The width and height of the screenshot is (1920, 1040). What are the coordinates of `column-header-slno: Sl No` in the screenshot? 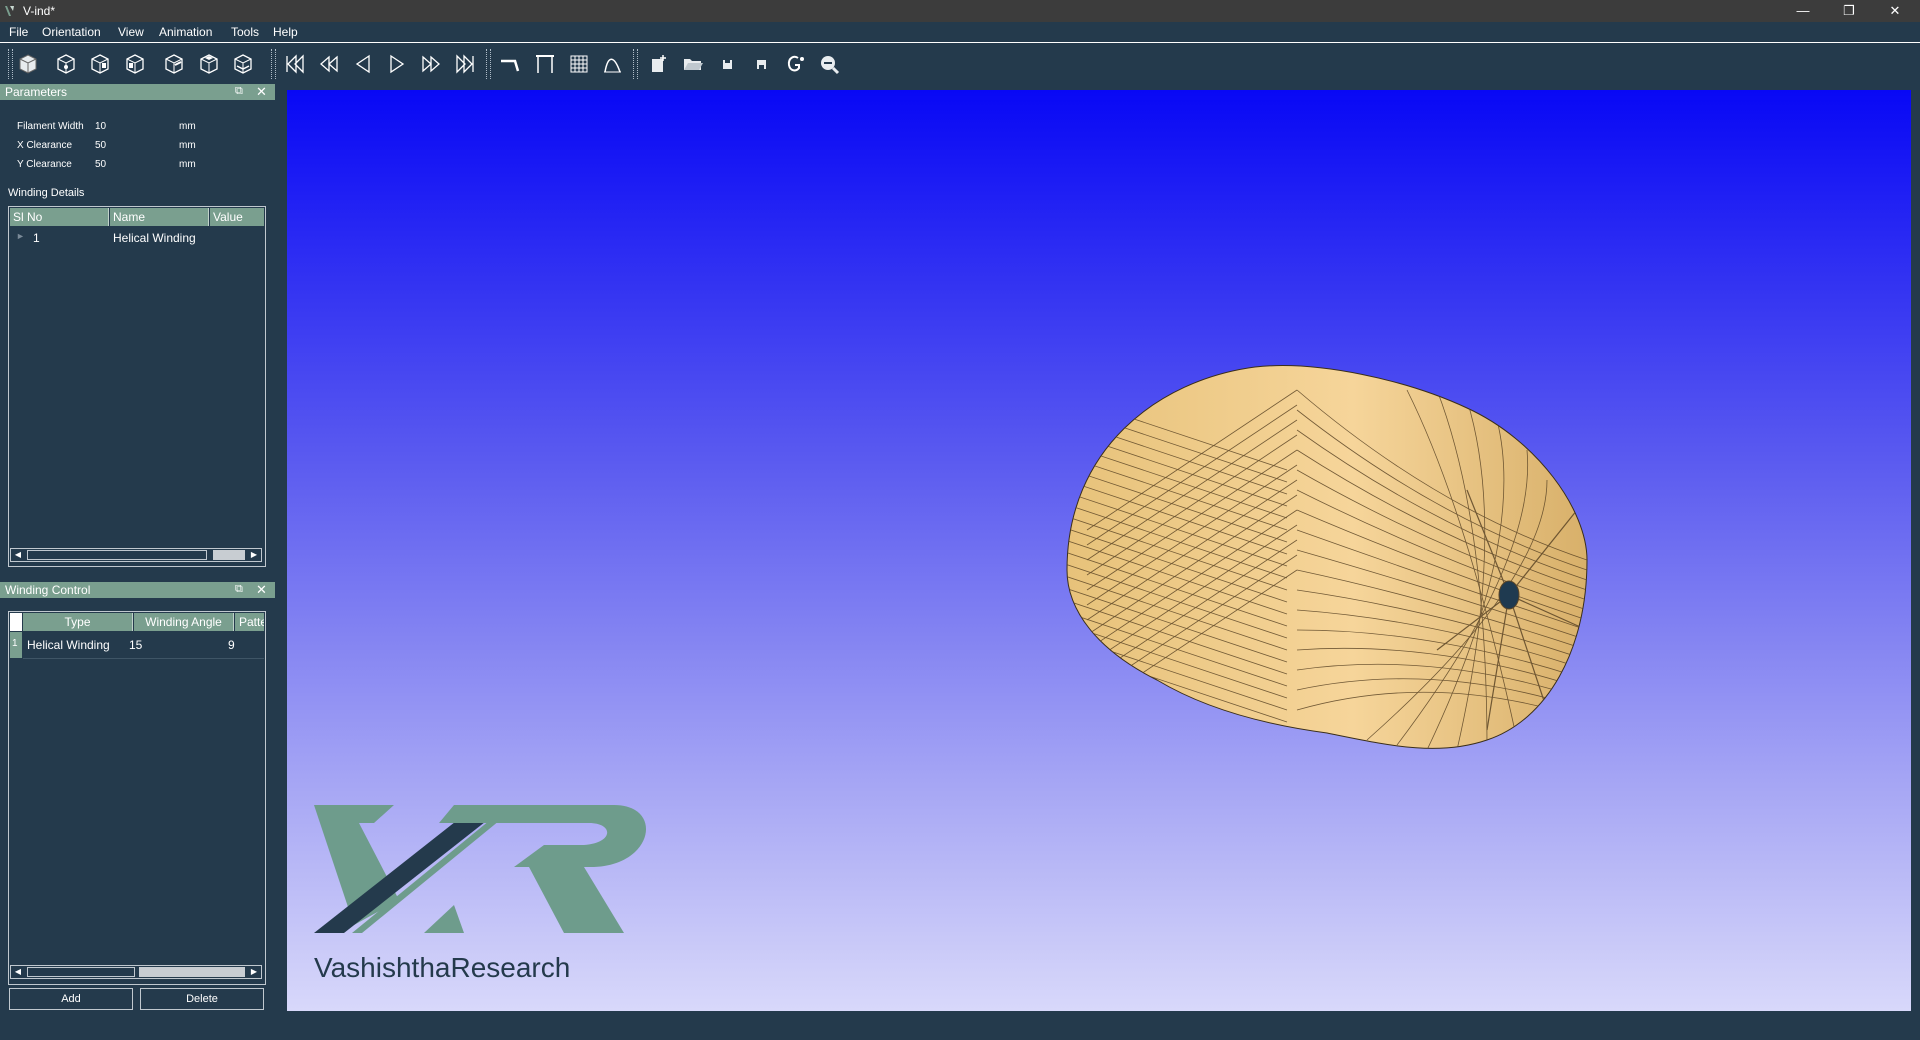 It's located at (59, 217).